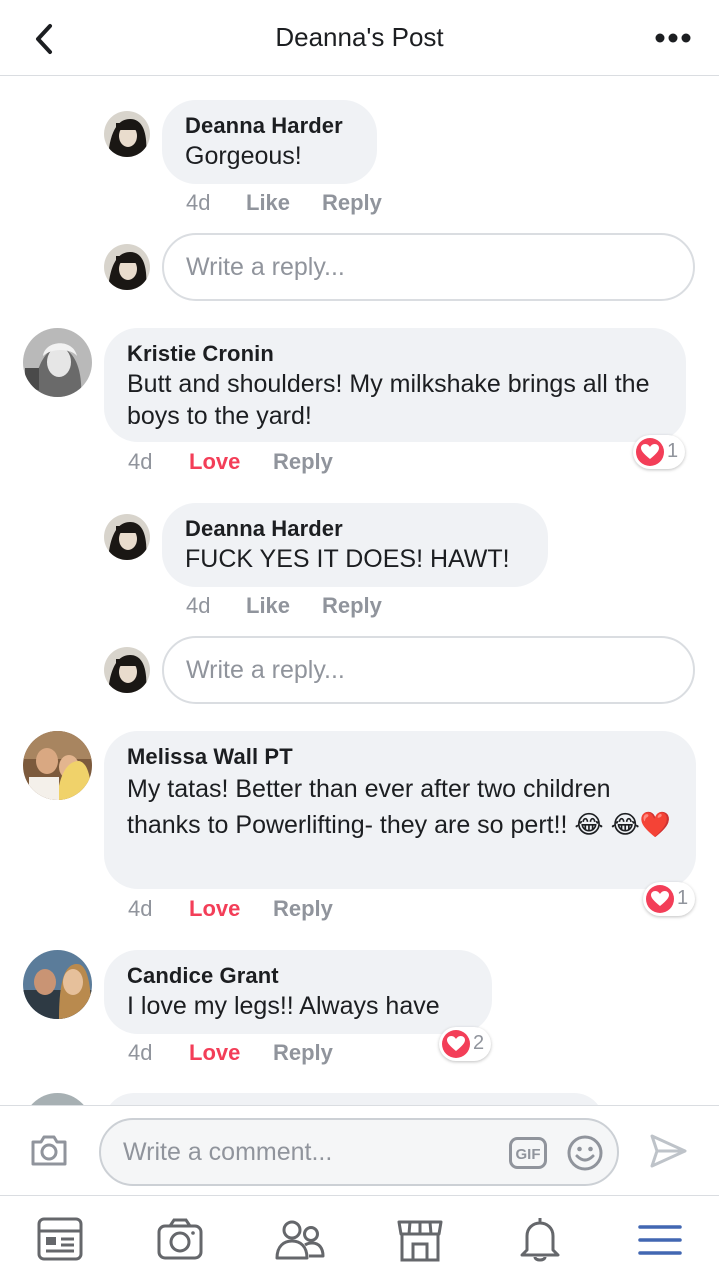 The width and height of the screenshot is (719, 1280). I want to click on sticker-icon, so click(585, 1155).